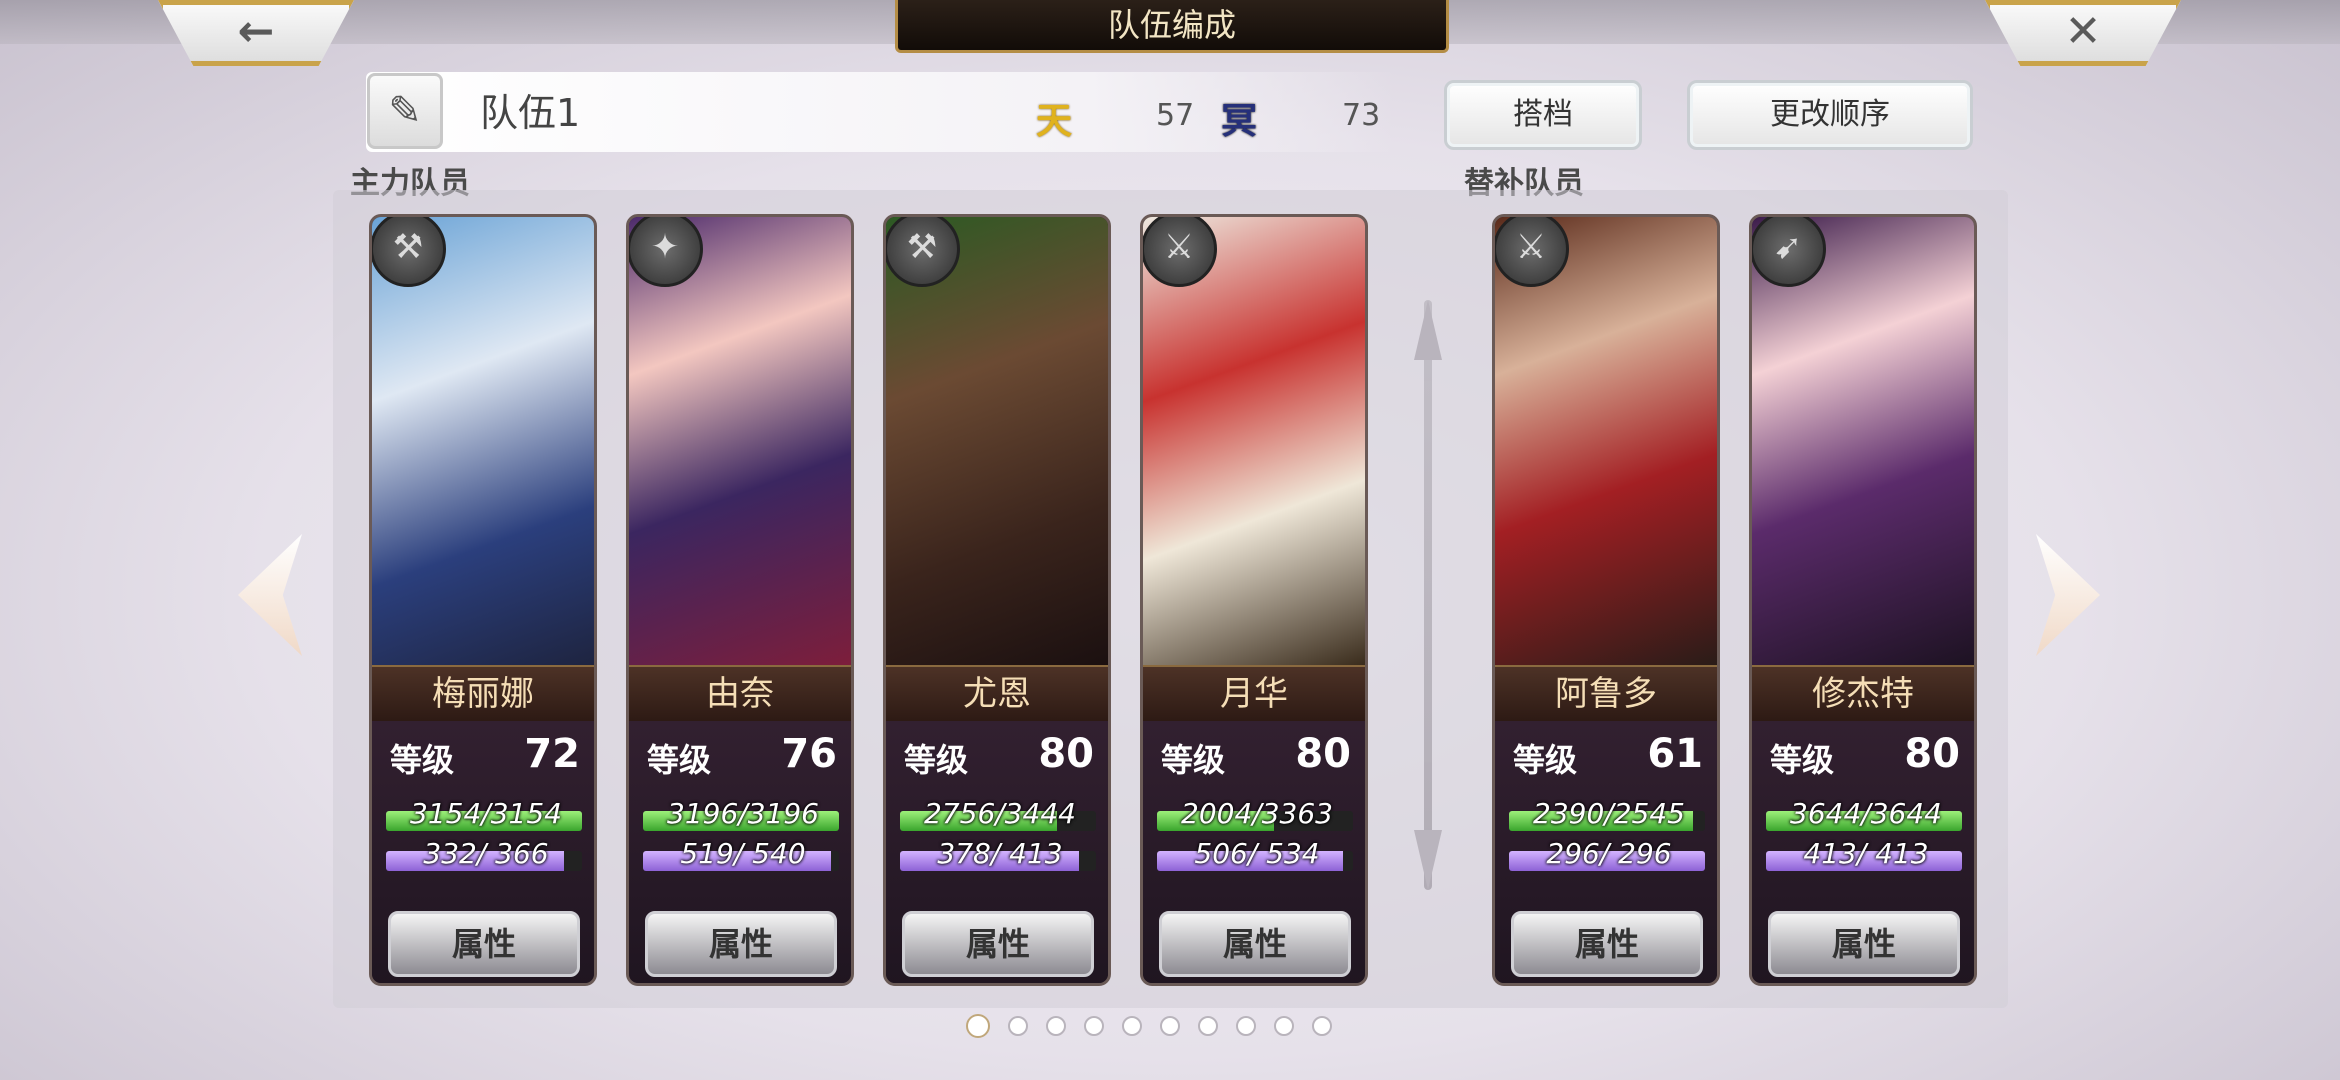  I want to click on stats-panel: 等级 80 3644/3644 413/ 413 属性, so click(1863, 852).